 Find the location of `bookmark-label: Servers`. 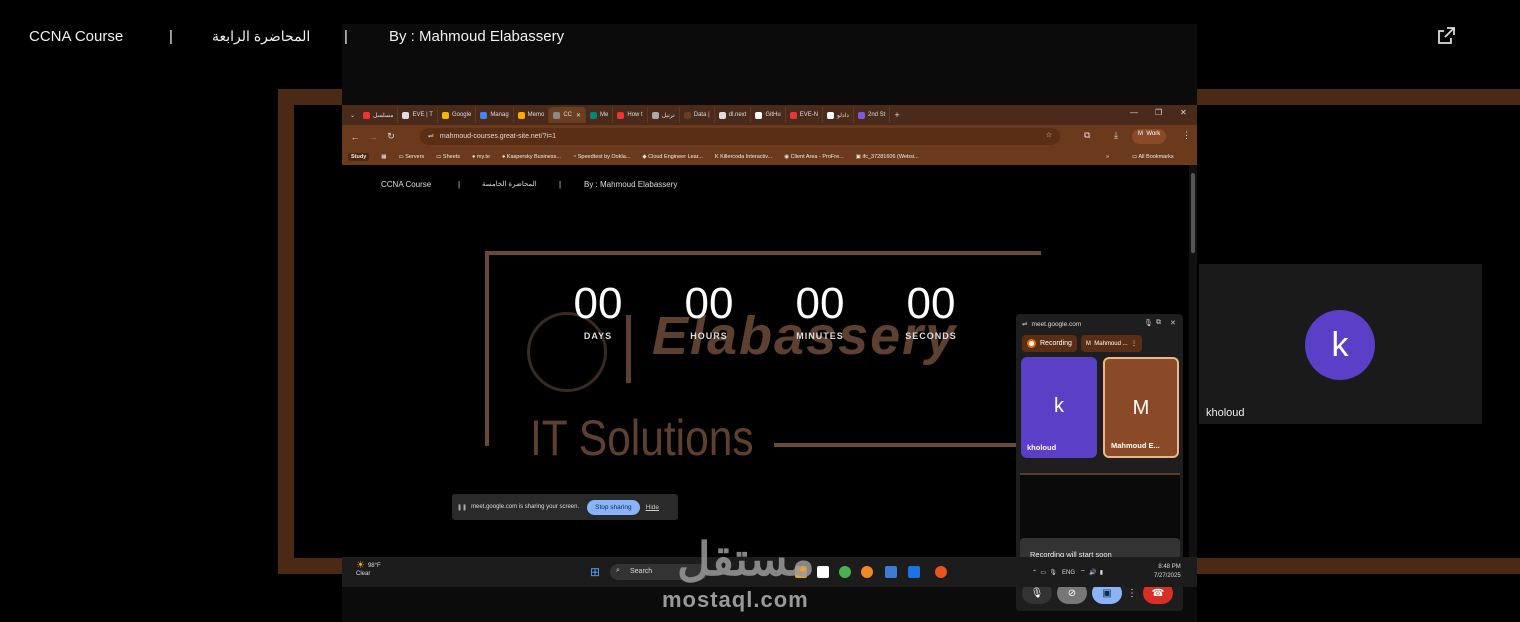

bookmark-label: Servers is located at coordinates (415, 156).